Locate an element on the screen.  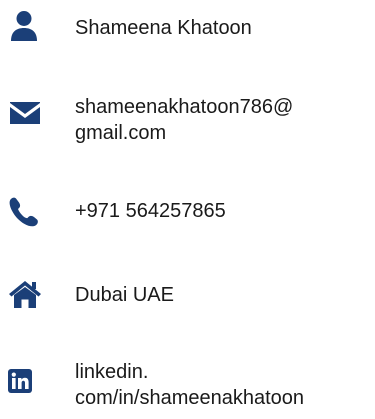
contact-linkedin-line-2: com/in/shameenakhatoon is located at coordinates (189, 398).